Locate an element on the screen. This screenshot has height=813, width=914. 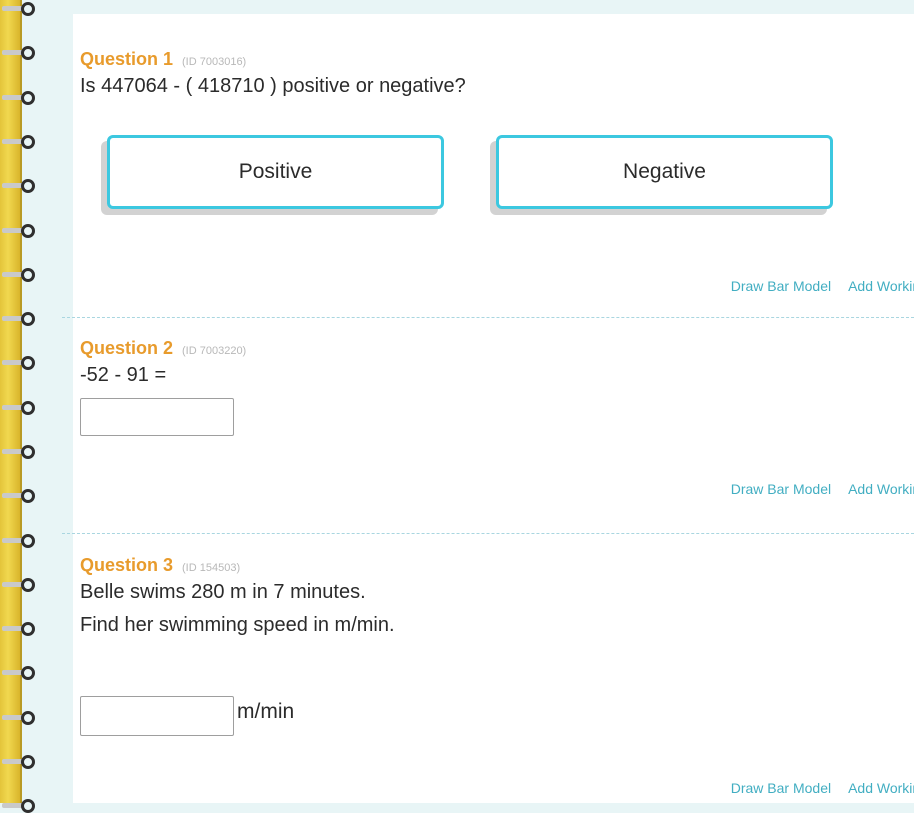
question-1-tools: Draw Bar Model Add Working is located at coordinates (822, 286).